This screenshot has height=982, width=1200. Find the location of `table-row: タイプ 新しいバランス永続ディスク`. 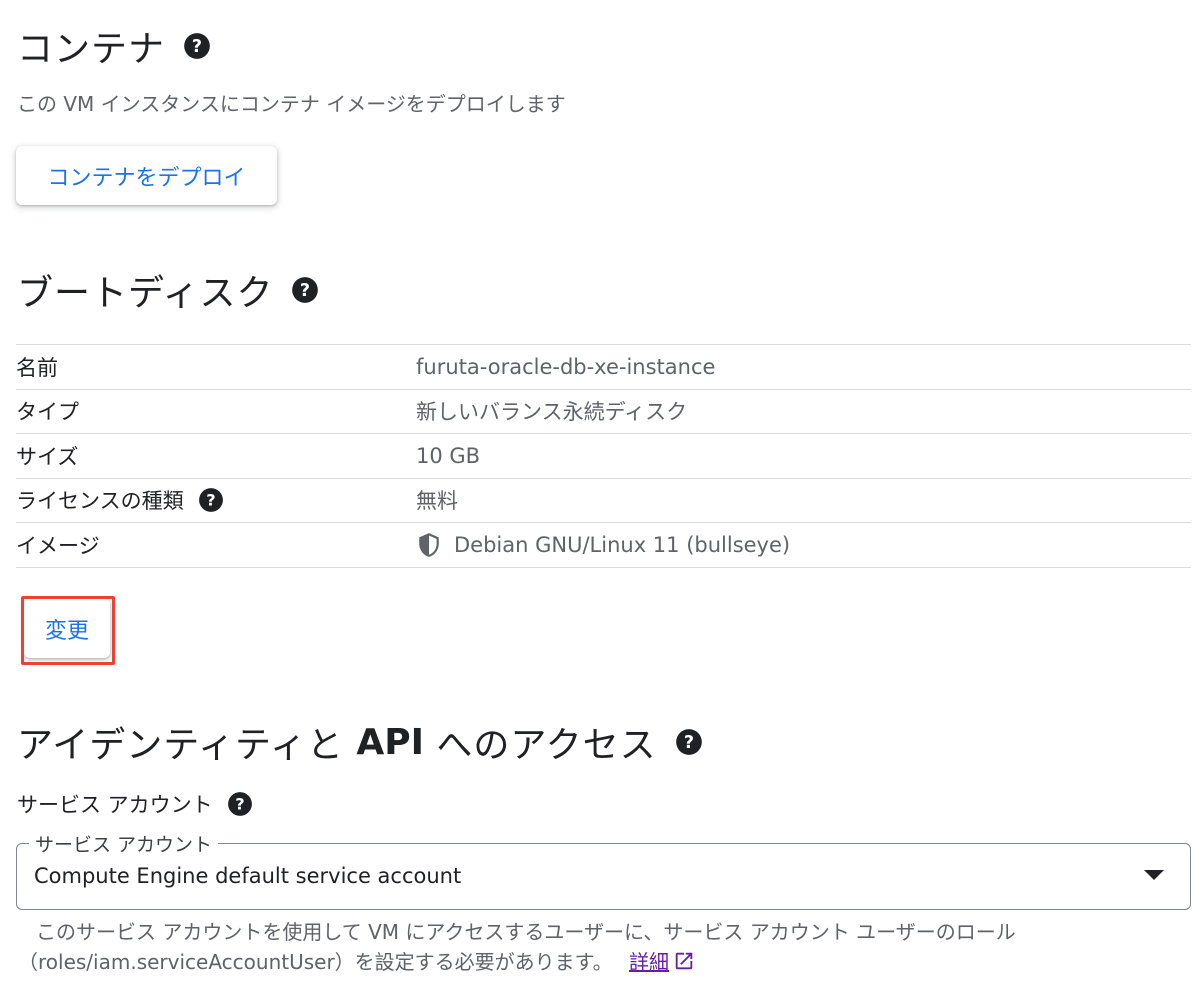

table-row: タイプ 新しいバランス永続ディスク is located at coordinates (603, 412).